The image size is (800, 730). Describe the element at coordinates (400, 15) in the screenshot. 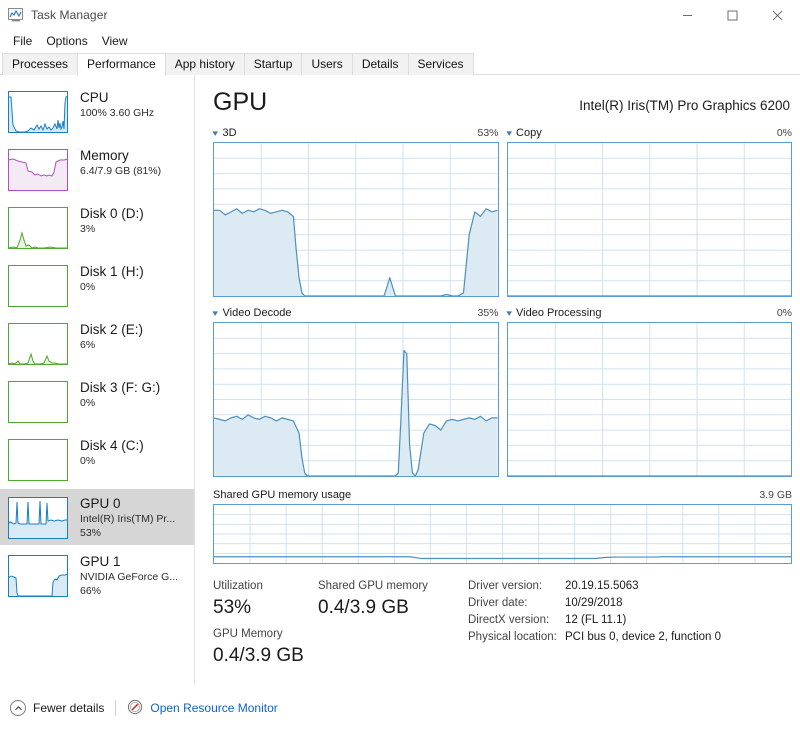

I see `title-bar: Task Manager` at that location.